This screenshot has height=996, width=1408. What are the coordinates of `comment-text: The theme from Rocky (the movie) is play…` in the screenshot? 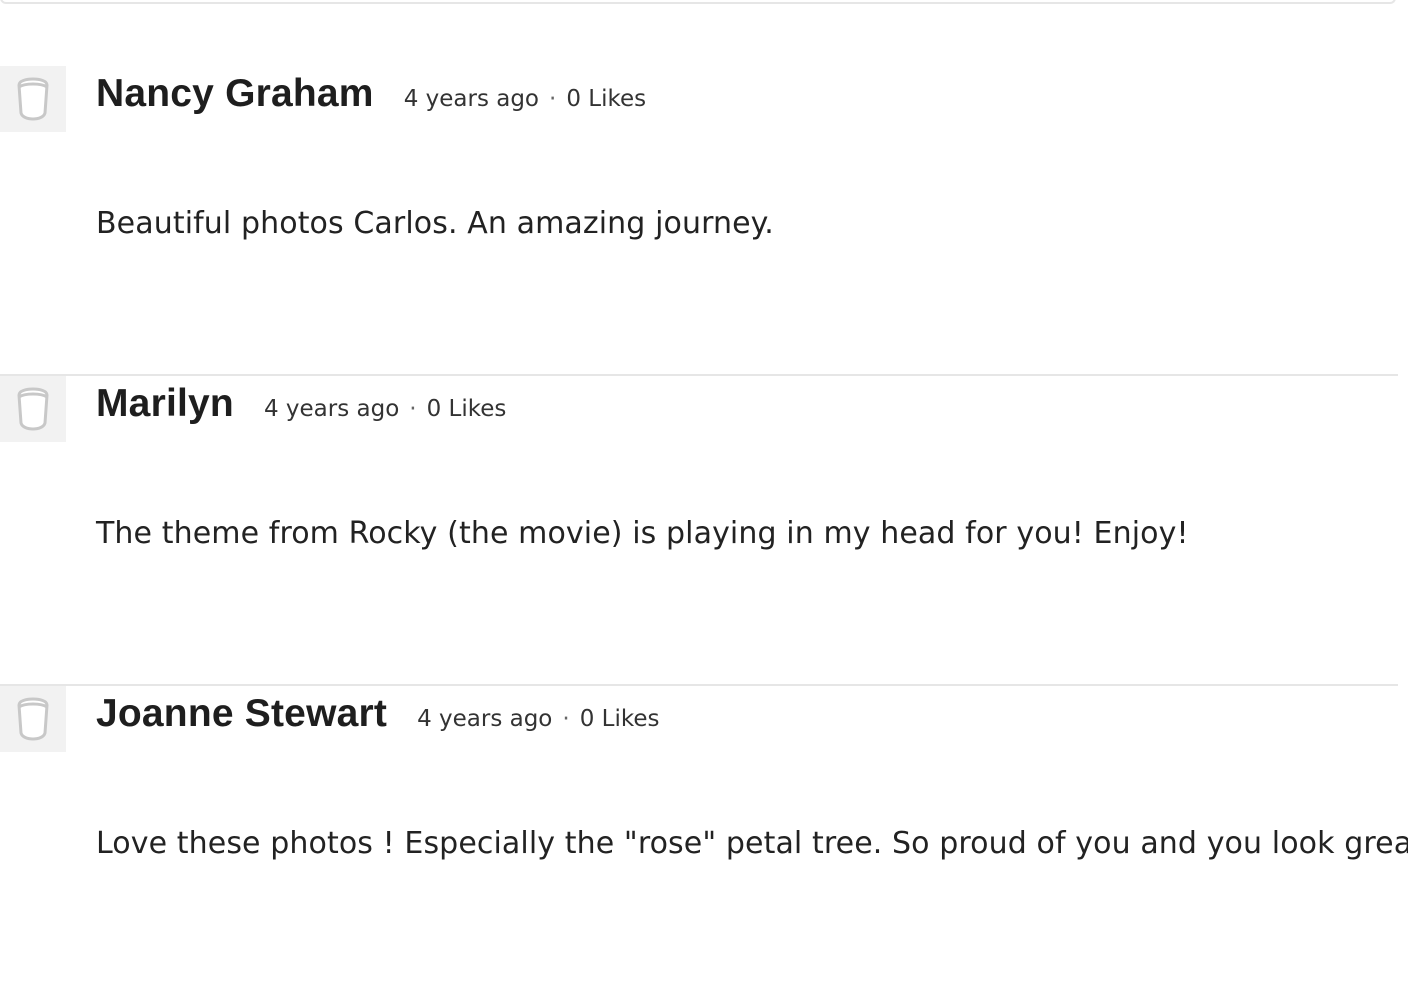 It's located at (642, 533).